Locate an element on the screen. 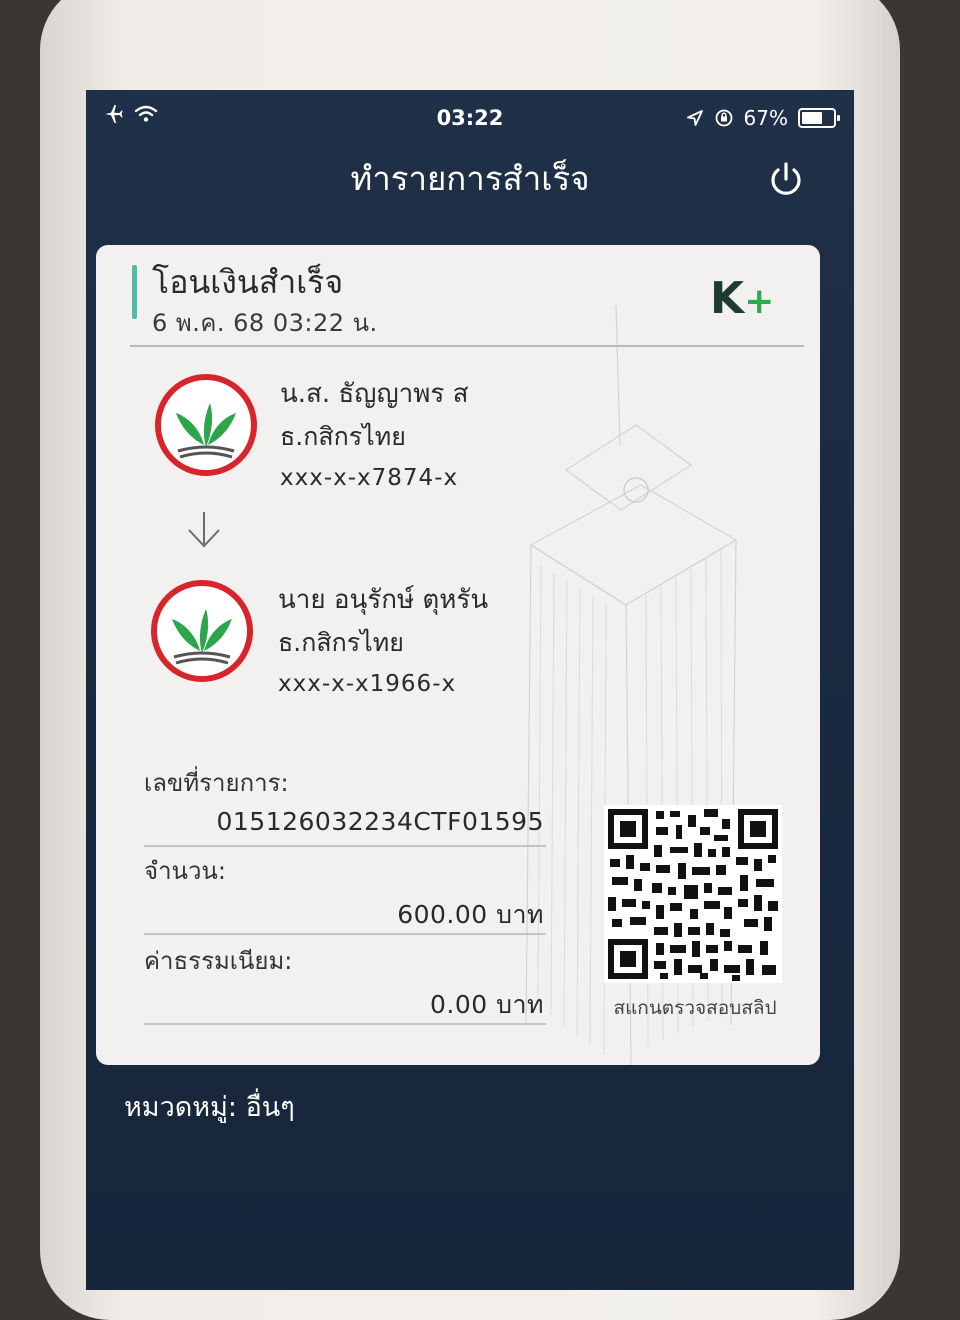  kplus-logo-text: K+ is located at coordinates (742, 296).